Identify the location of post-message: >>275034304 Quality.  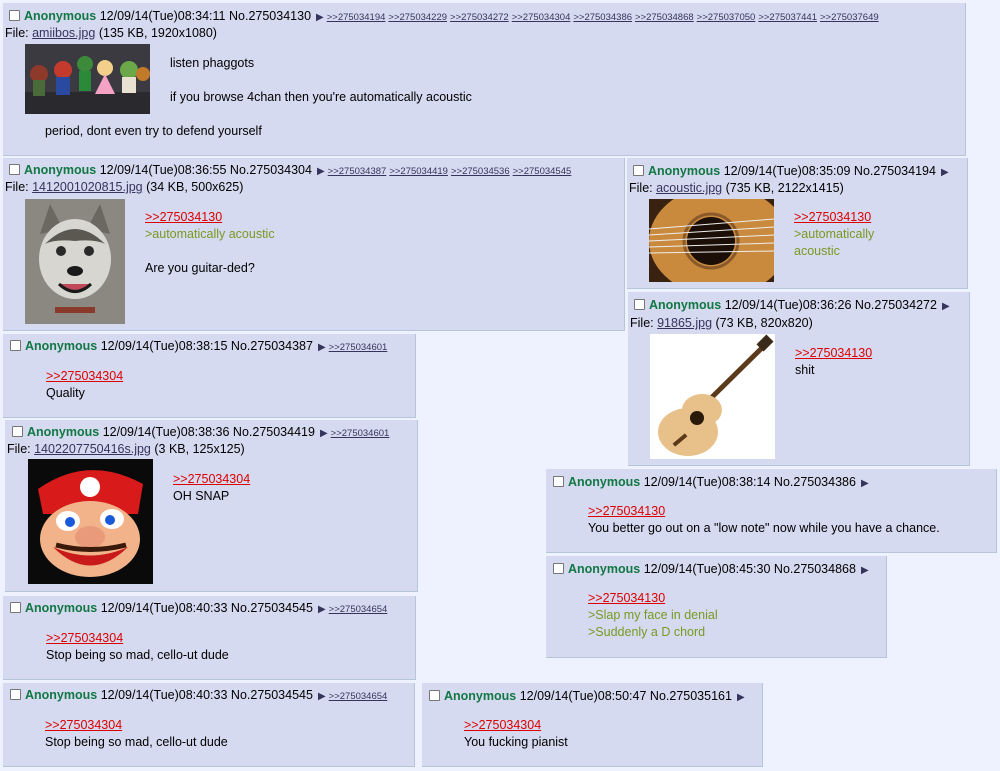
(84, 385).